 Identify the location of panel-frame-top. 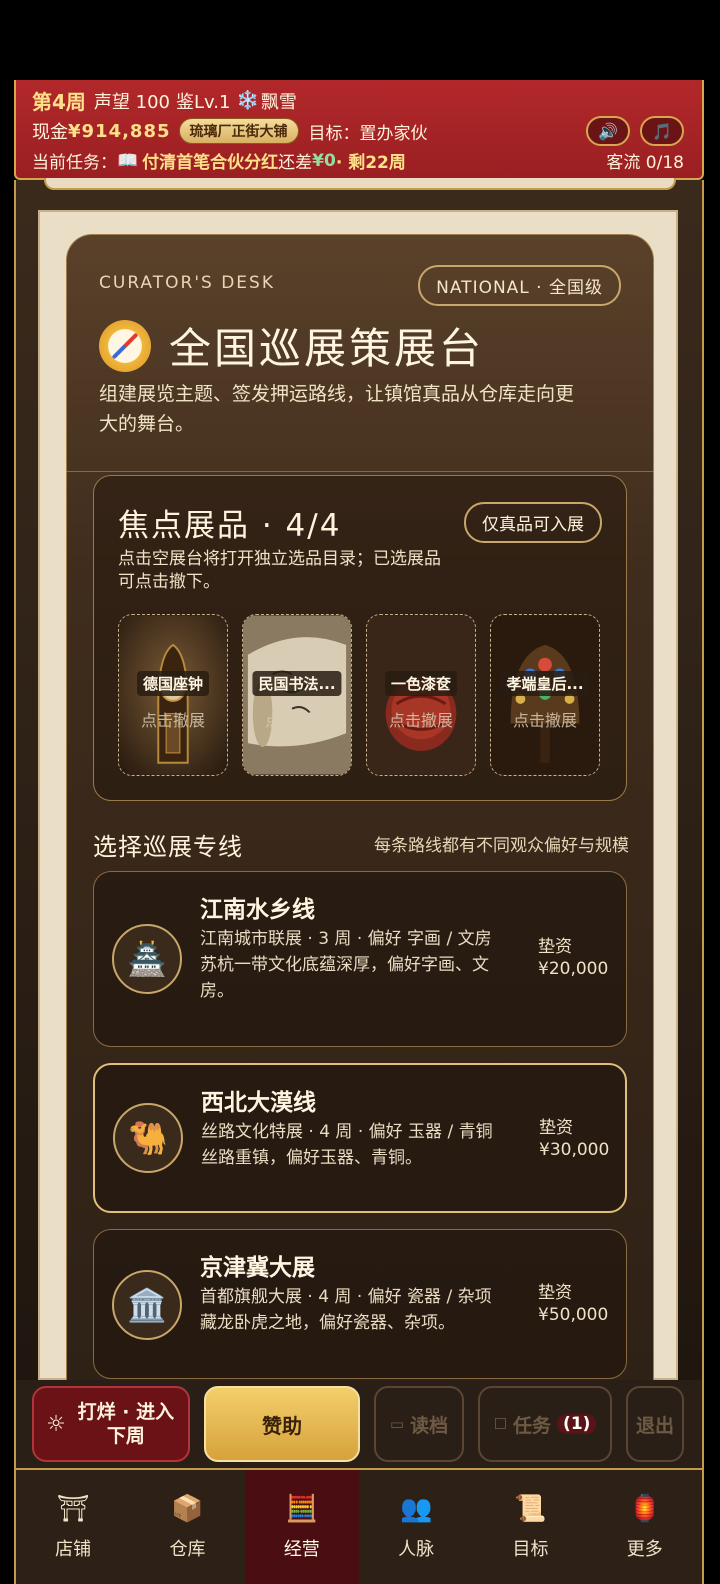
(360, 184).